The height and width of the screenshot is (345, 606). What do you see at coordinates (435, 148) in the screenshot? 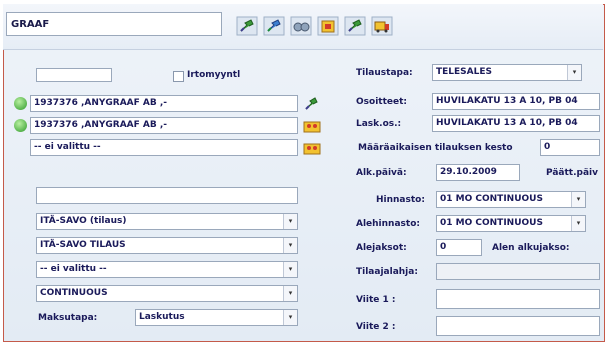
I see `duration-label: Määräaikaisen tilauksen kesto` at bounding box center [435, 148].